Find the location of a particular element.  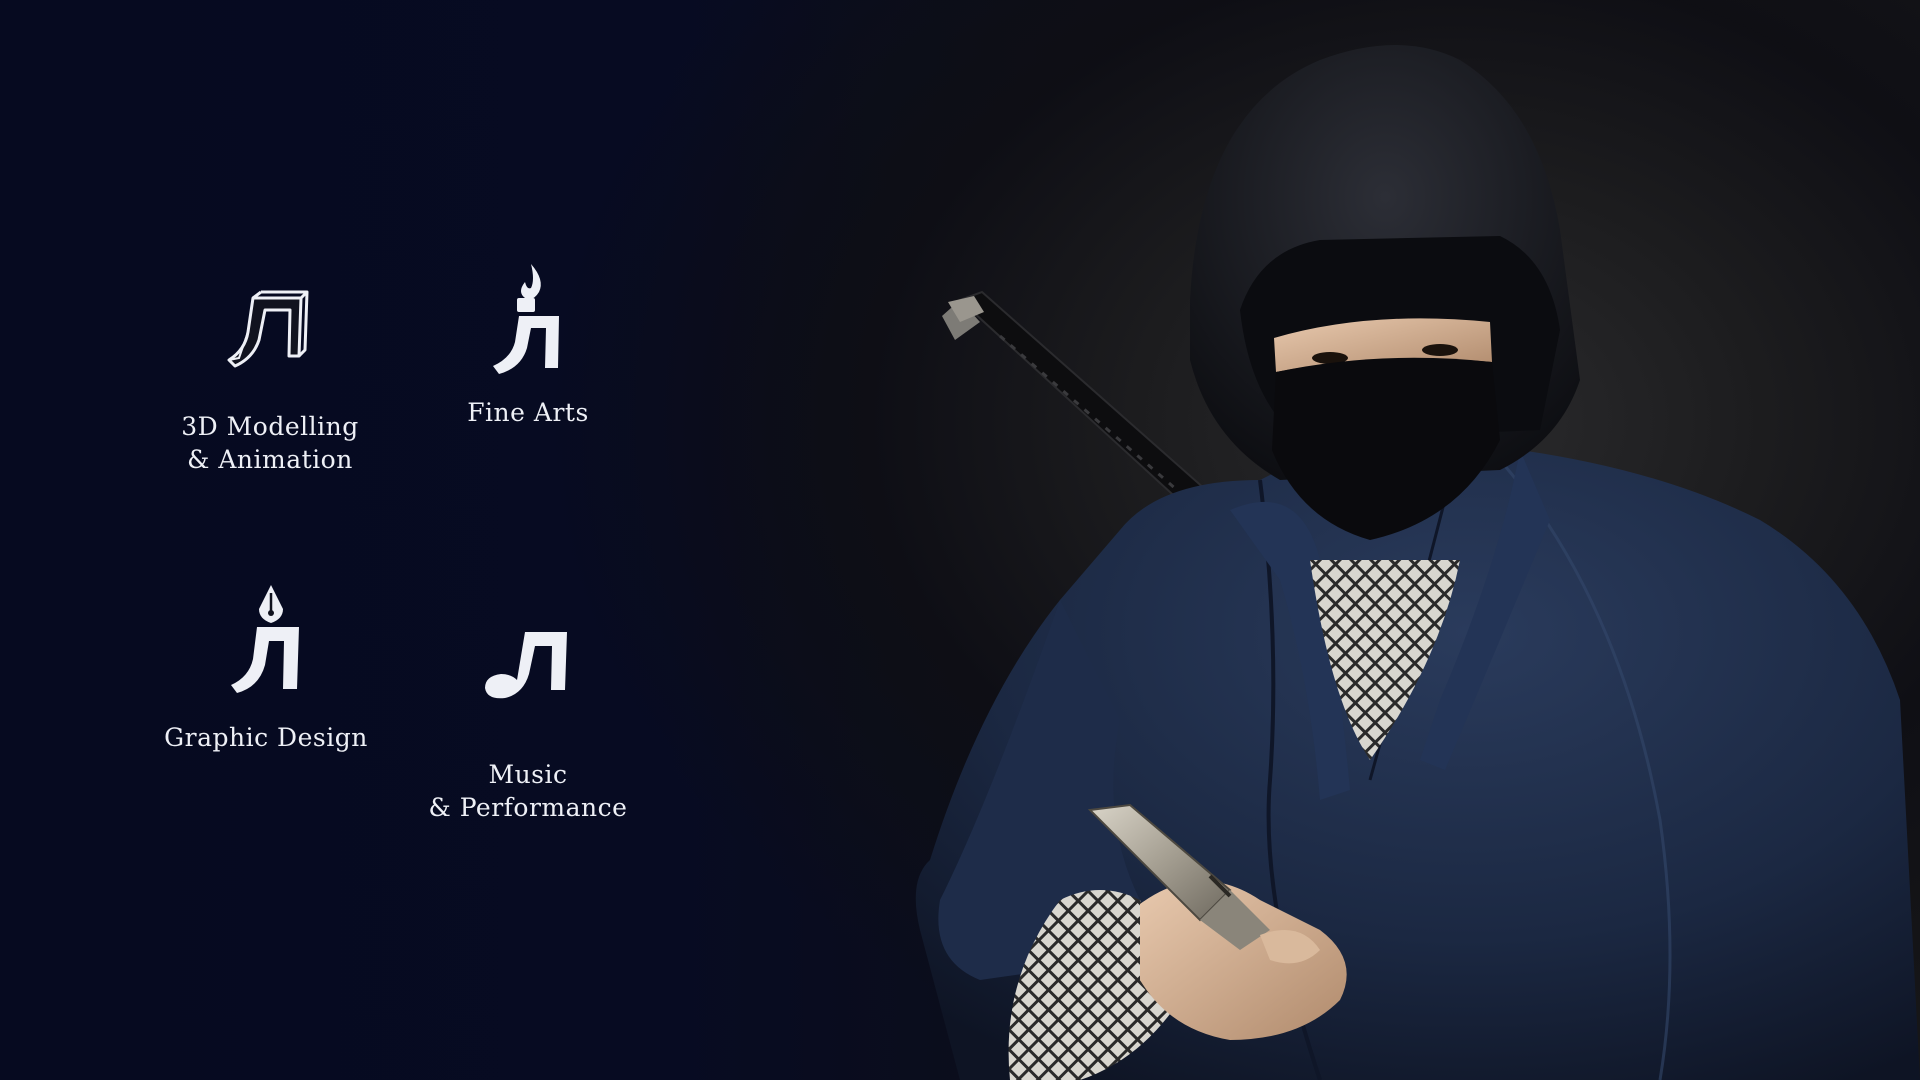

discipline-3d-modelling: 3D Modelling & Animation is located at coordinates (270, 378).